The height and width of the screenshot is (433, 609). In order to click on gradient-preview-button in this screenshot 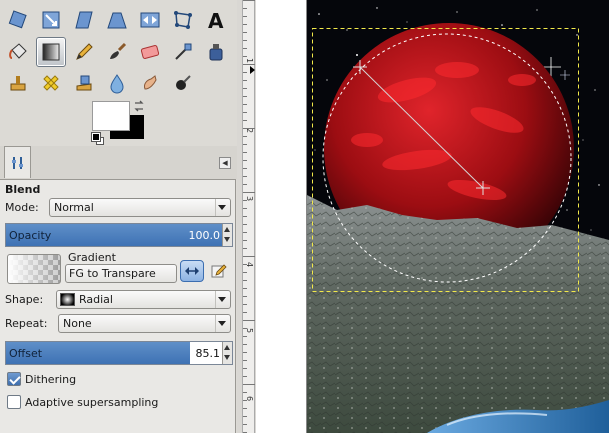, I will do `click(34, 269)`.